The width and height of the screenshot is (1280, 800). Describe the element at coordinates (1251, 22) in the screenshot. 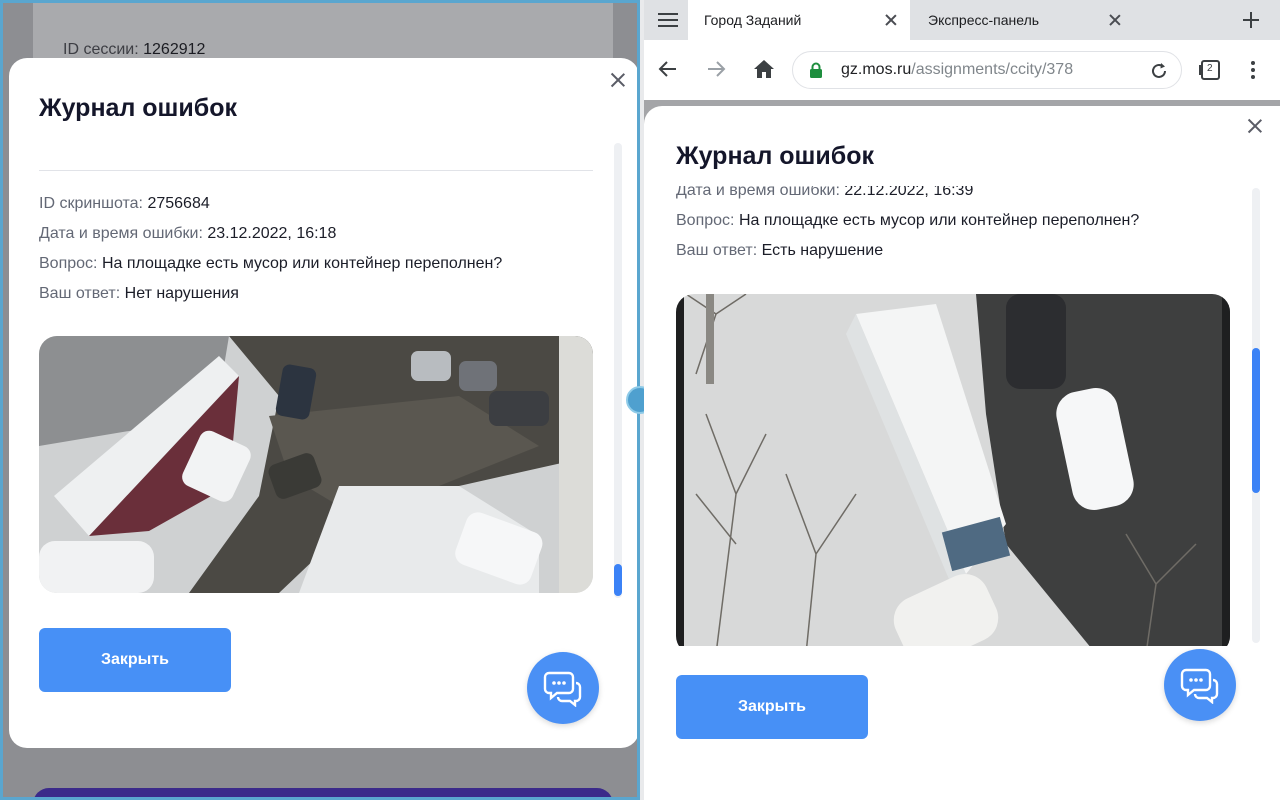

I see `new-tab-icon` at that location.